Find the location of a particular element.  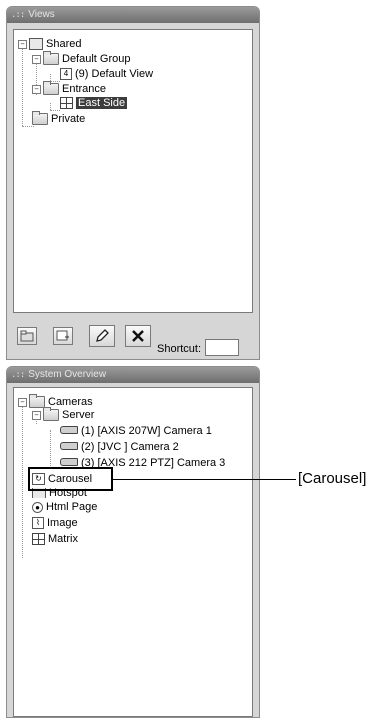

tree-label: (9) Default View is located at coordinates (114, 74).